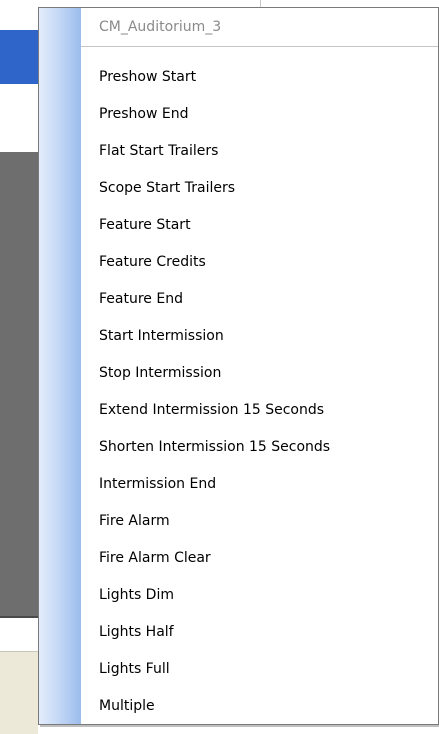  Describe the element at coordinates (160, 27) in the screenshot. I see `menu-header: CM_Auditorium_3` at that location.